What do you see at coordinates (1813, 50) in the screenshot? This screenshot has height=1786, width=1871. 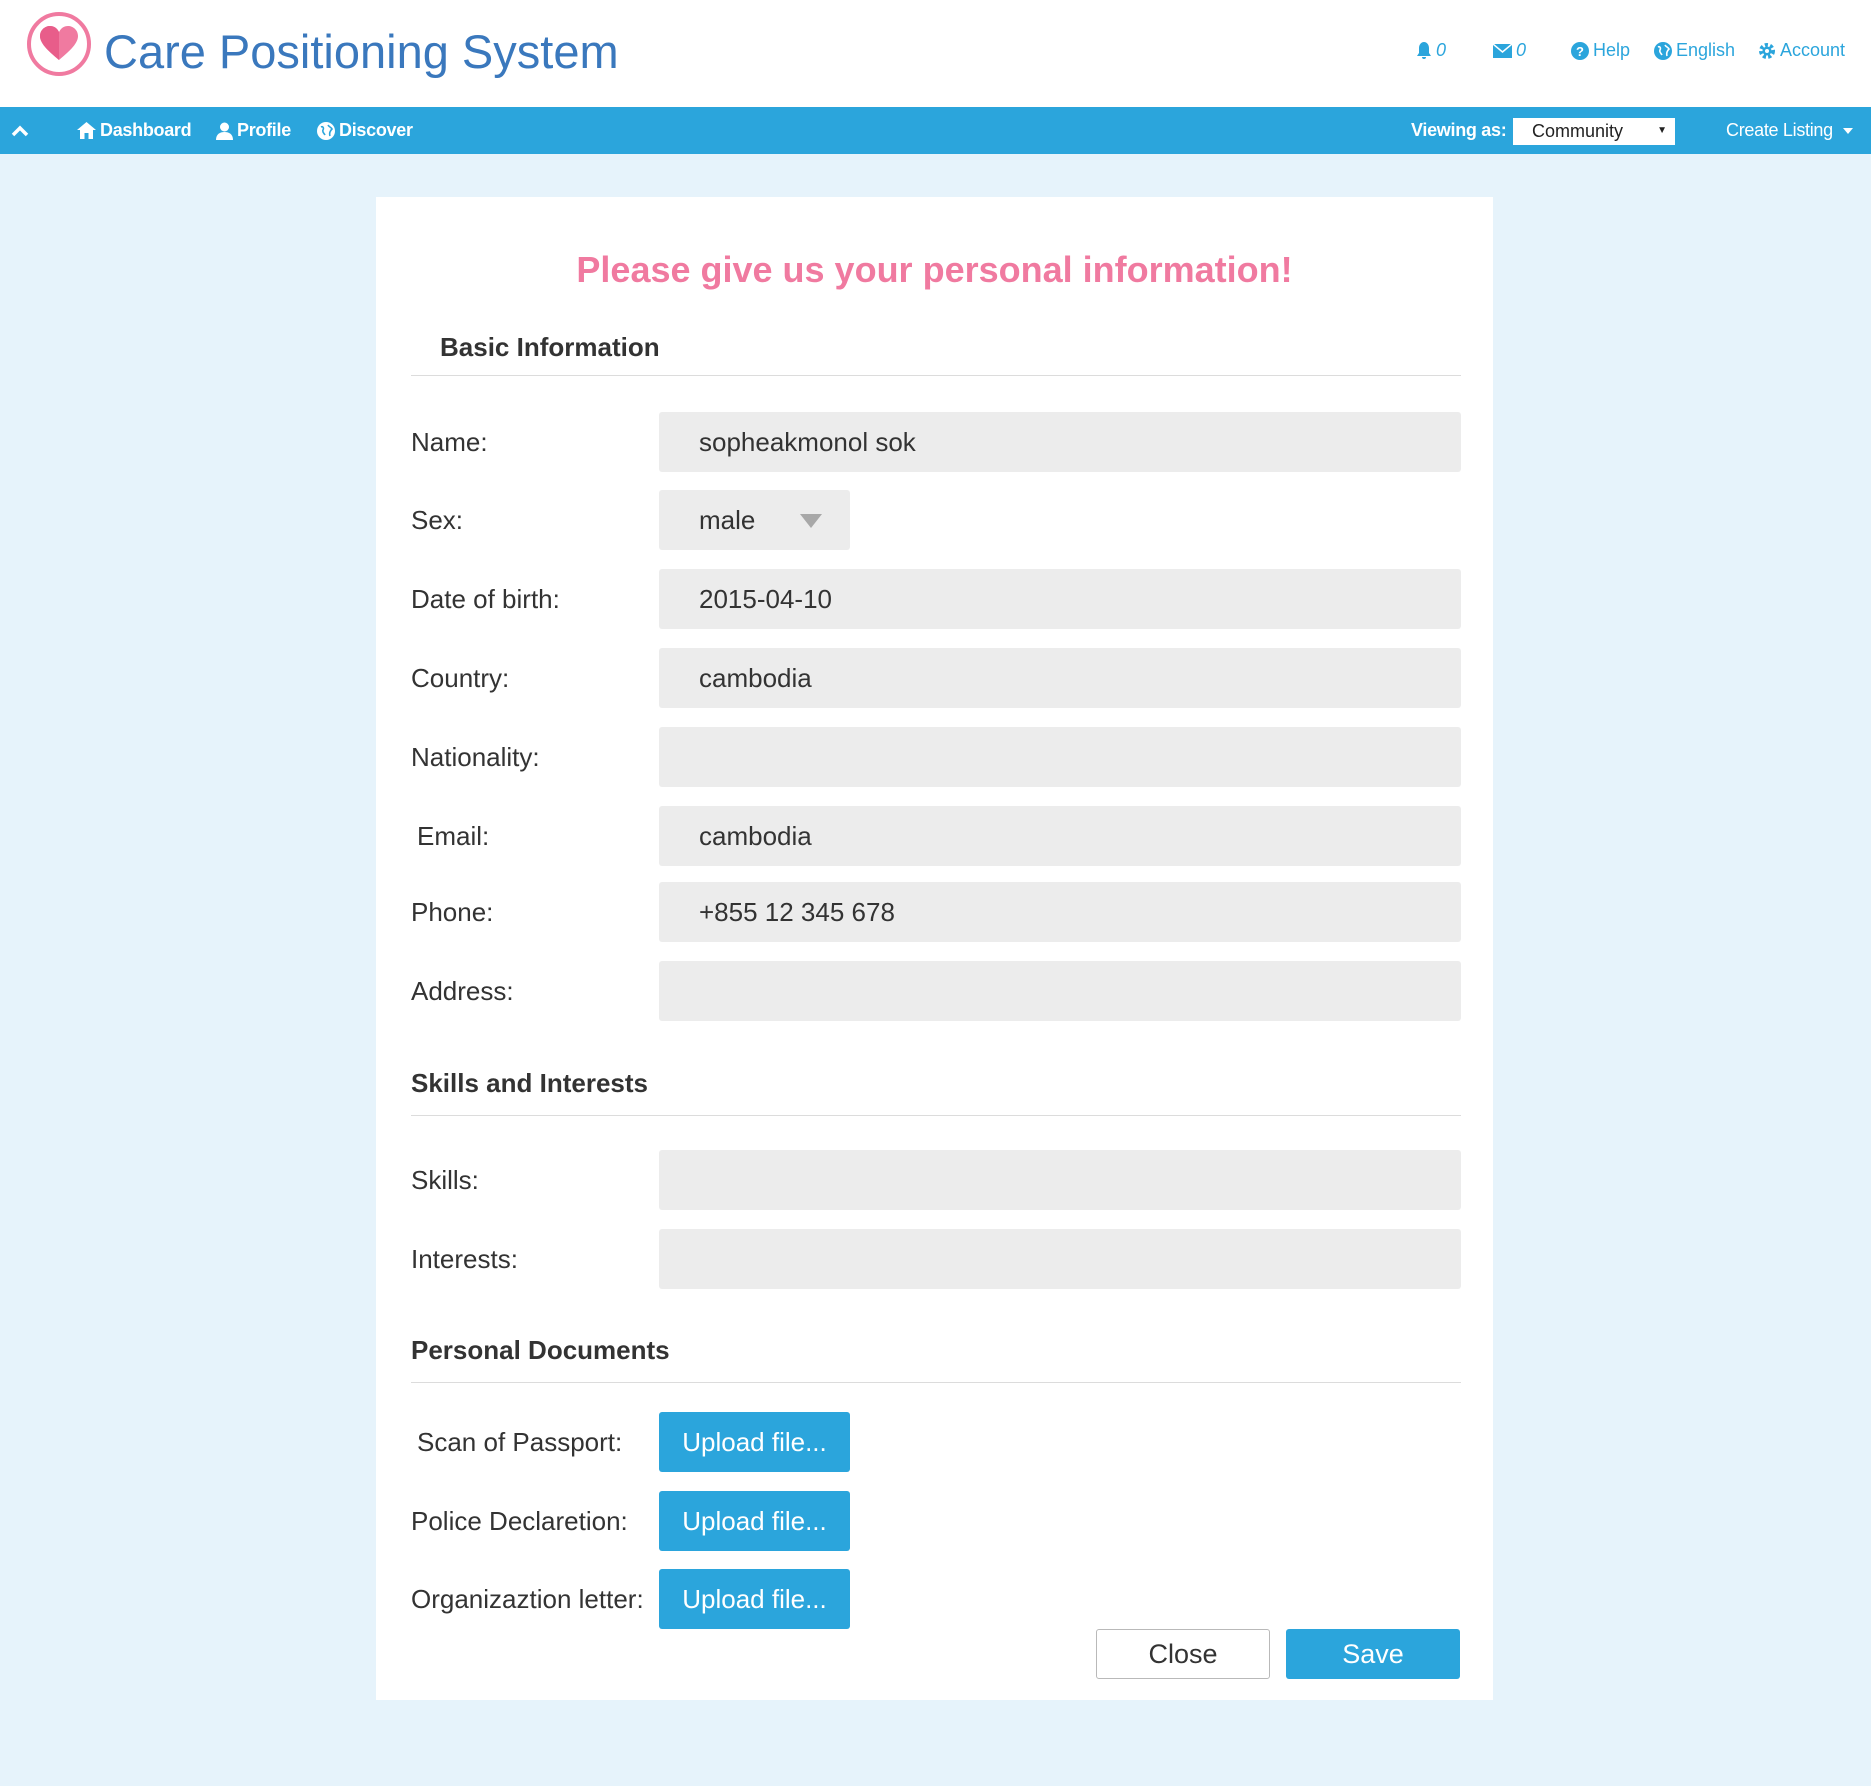 I see `account-label: Account` at bounding box center [1813, 50].